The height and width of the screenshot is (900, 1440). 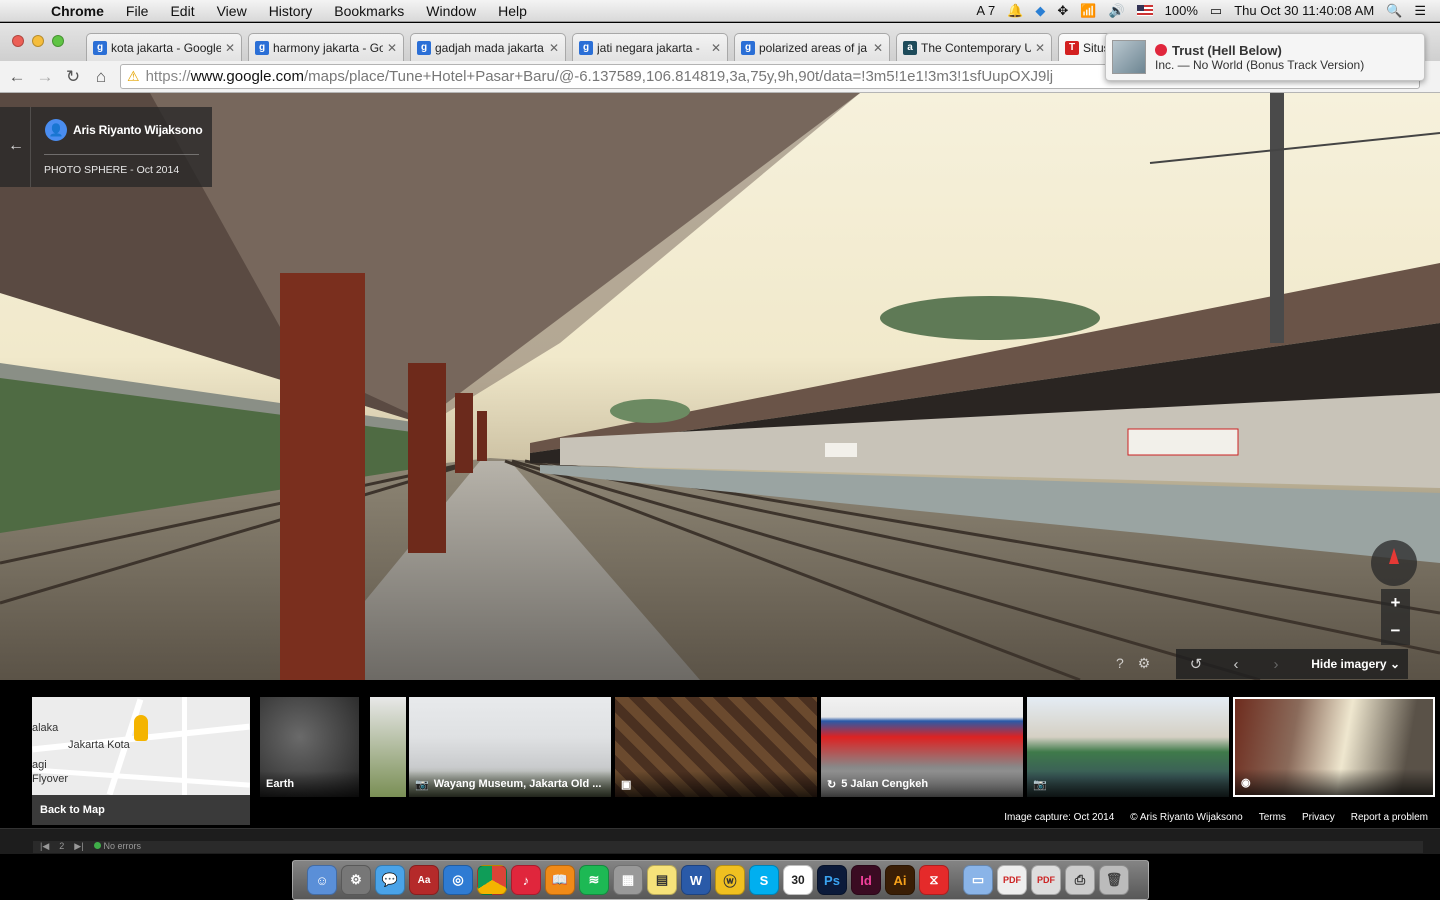 What do you see at coordinates (18, 41) in the screenshot?
I see `close-window-button` at bounding box center [18, 41].